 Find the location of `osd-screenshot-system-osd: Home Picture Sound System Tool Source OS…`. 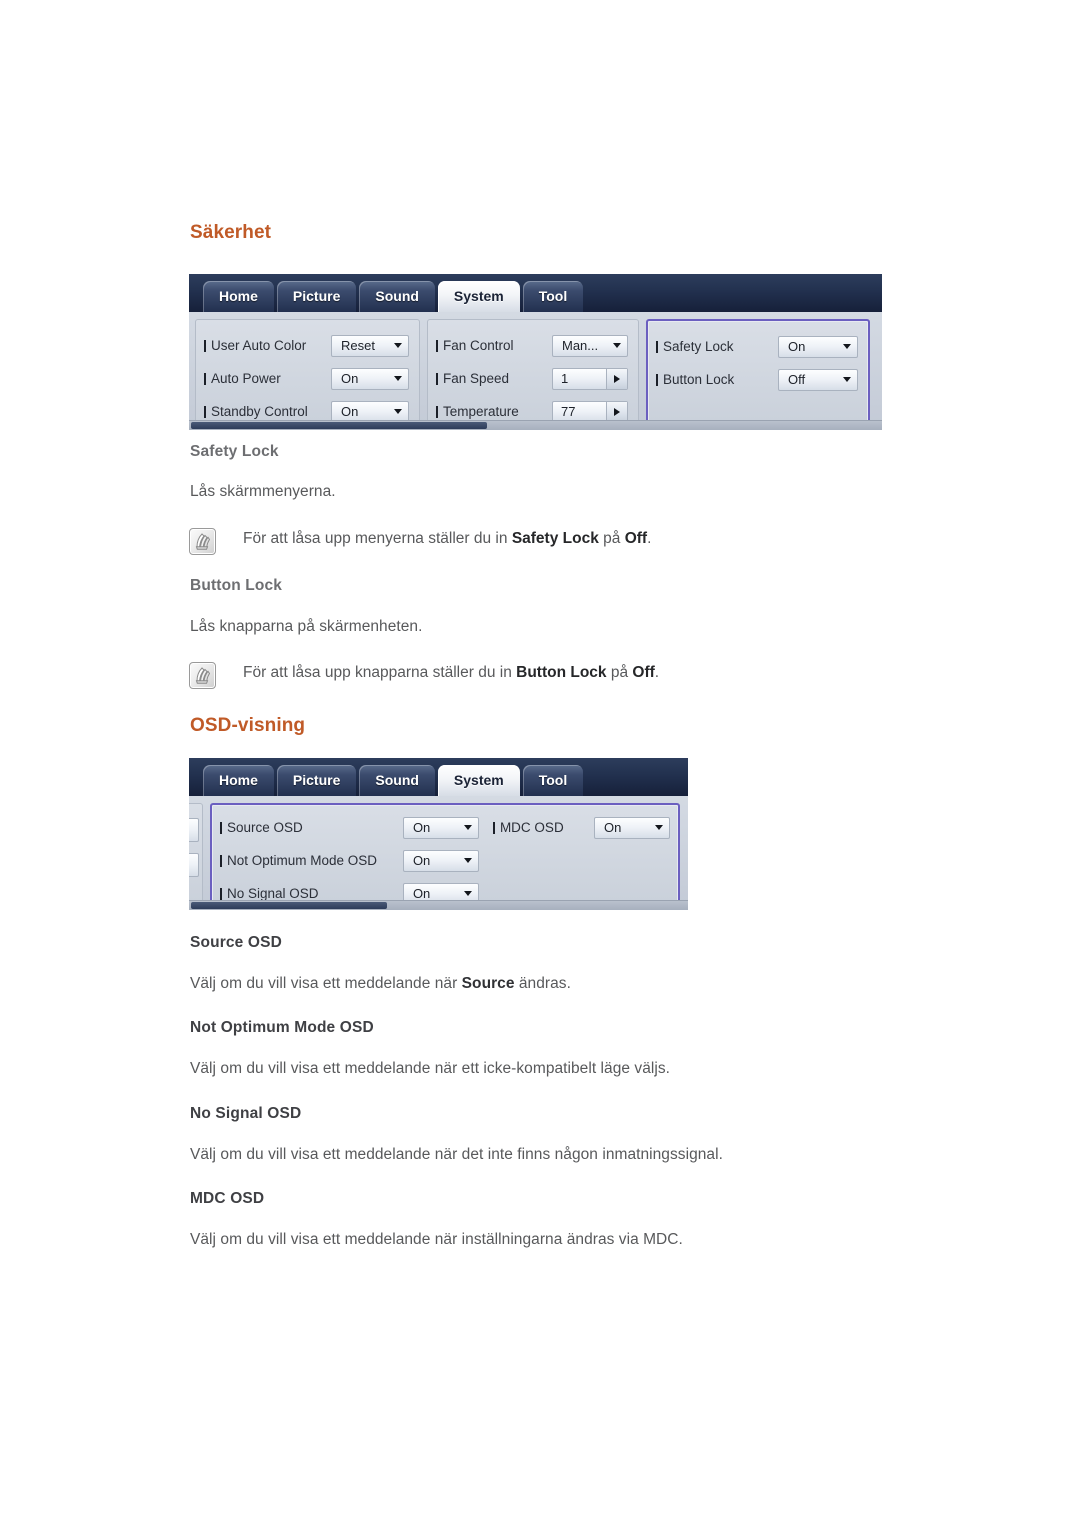

osd-screenshot-system-osd: Home Picture Sound System Tool Source OS… is located at coordinates (438, 834).